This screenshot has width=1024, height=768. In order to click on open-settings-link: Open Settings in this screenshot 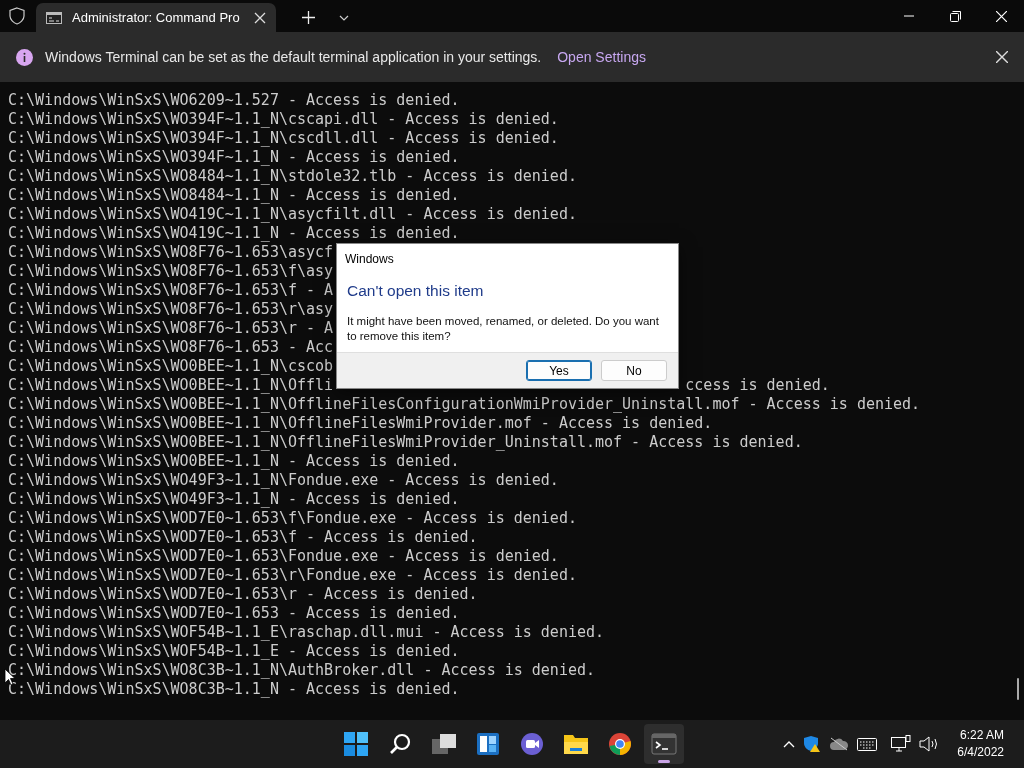, I will do `click(601, 57)`.